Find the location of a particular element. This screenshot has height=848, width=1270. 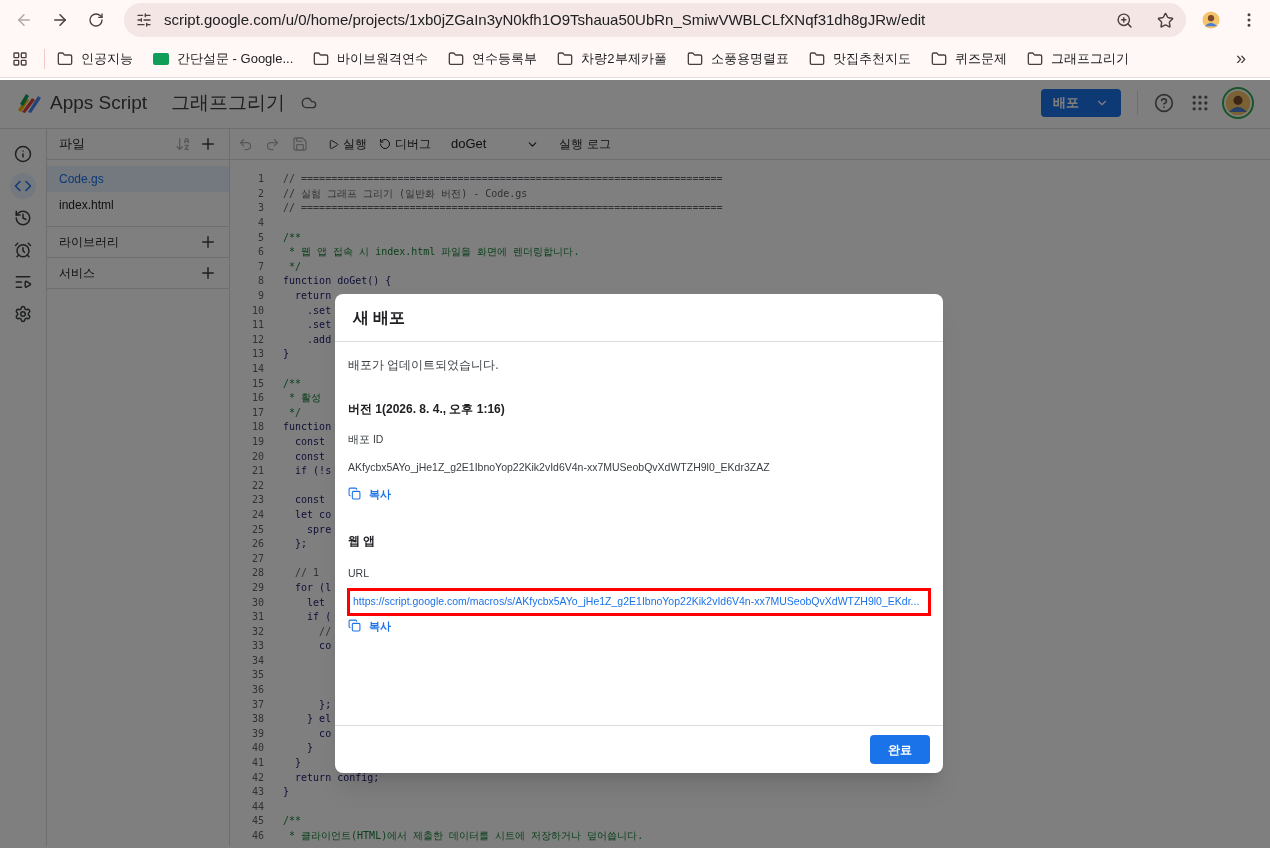

forward-icon is located at coordinates (60, 20).